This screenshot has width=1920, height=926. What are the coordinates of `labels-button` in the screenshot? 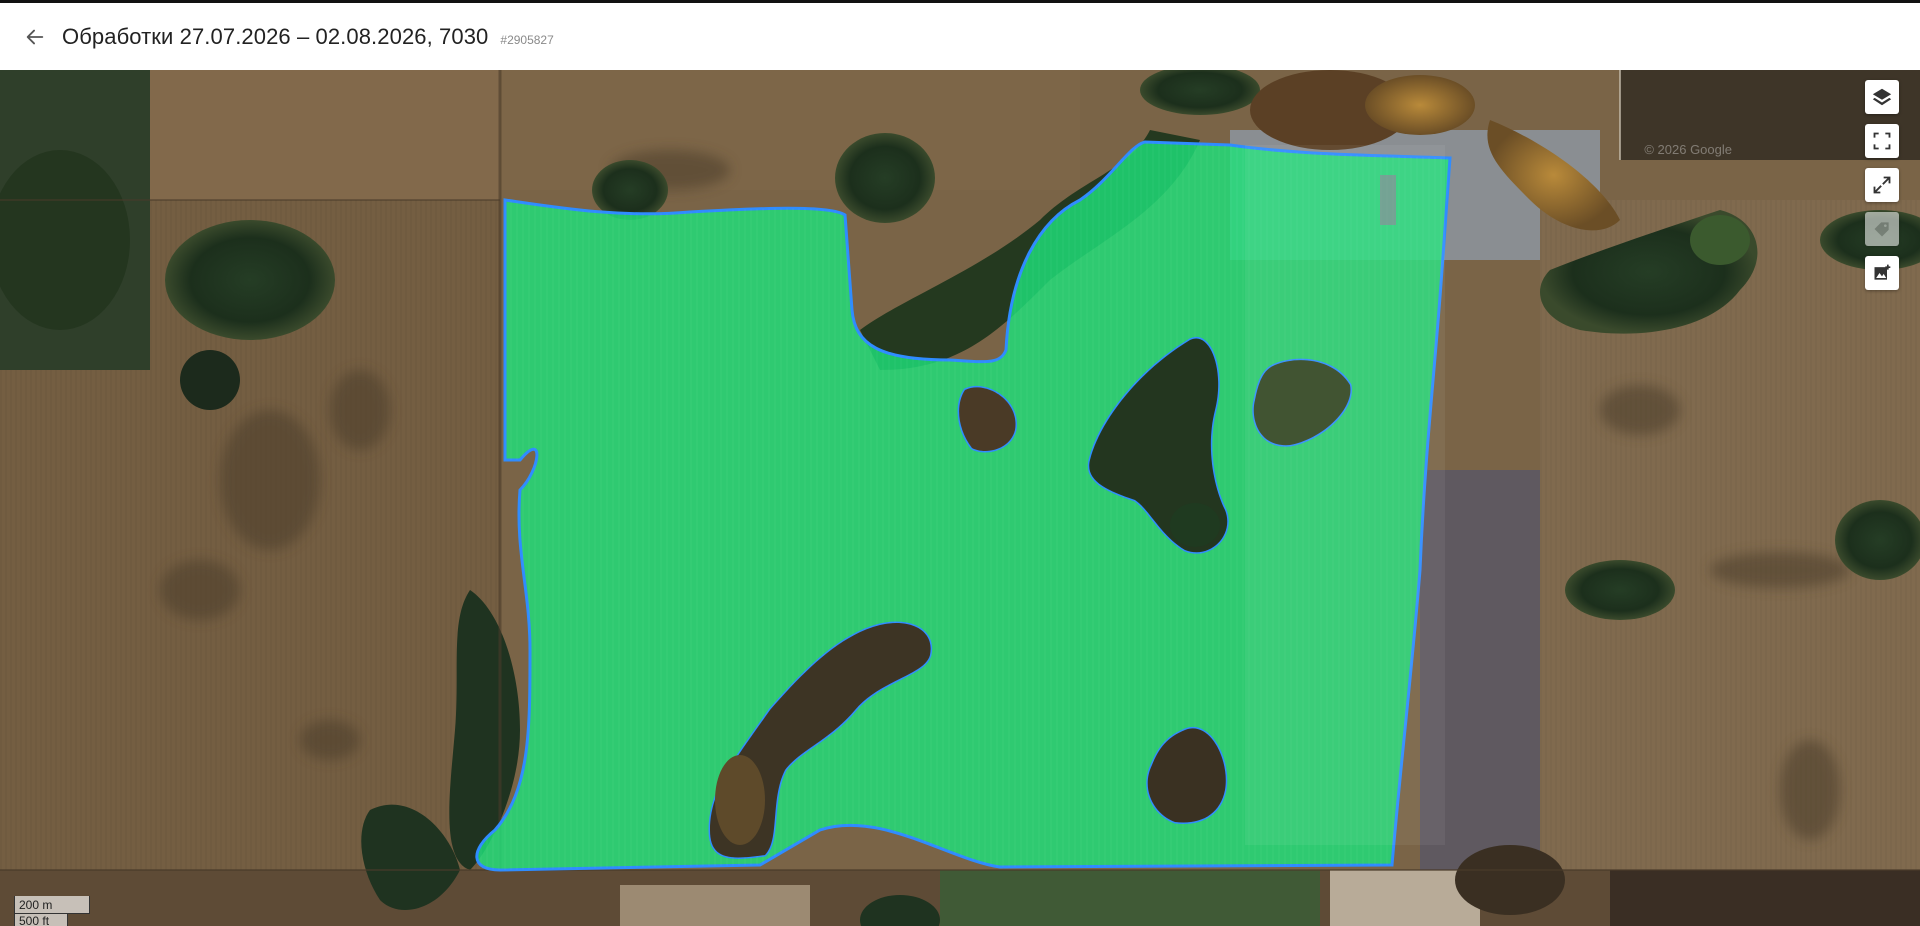 It's located at (1882, 229).